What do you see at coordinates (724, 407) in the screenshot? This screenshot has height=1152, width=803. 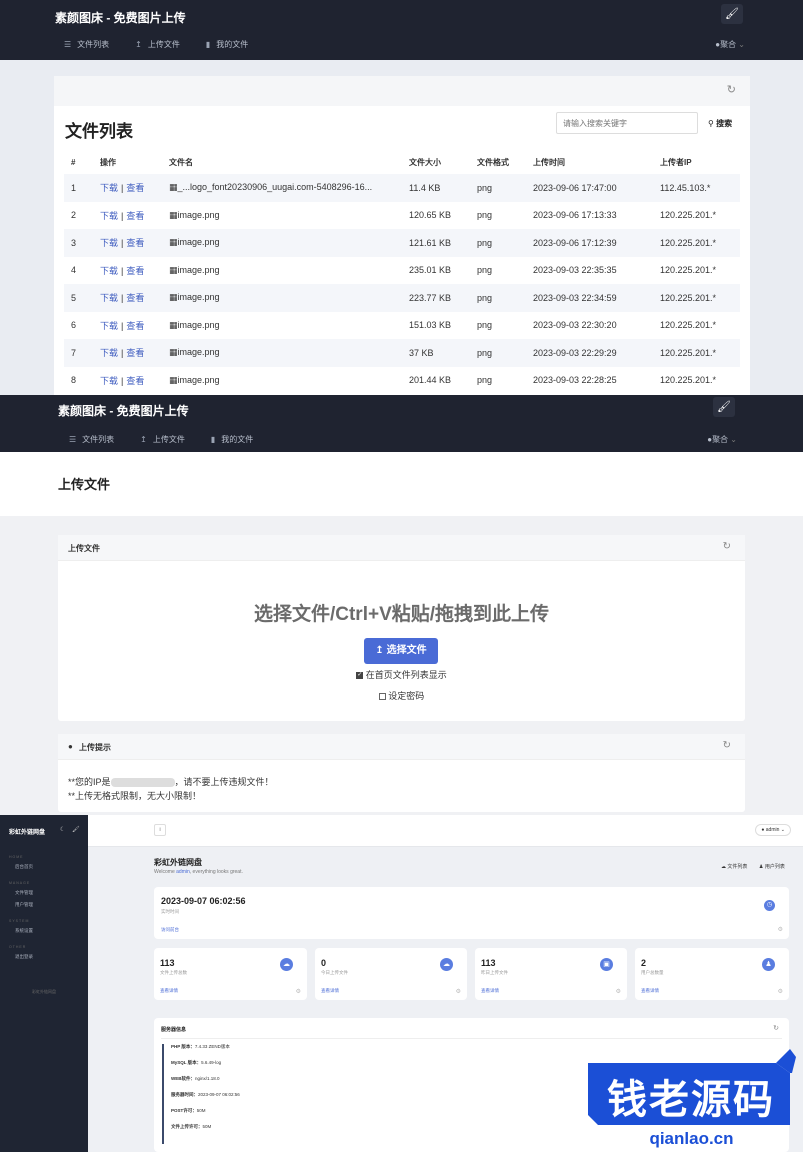 I see `theme-brush-icon-2: 🖌` at bounding box center [724, 407].